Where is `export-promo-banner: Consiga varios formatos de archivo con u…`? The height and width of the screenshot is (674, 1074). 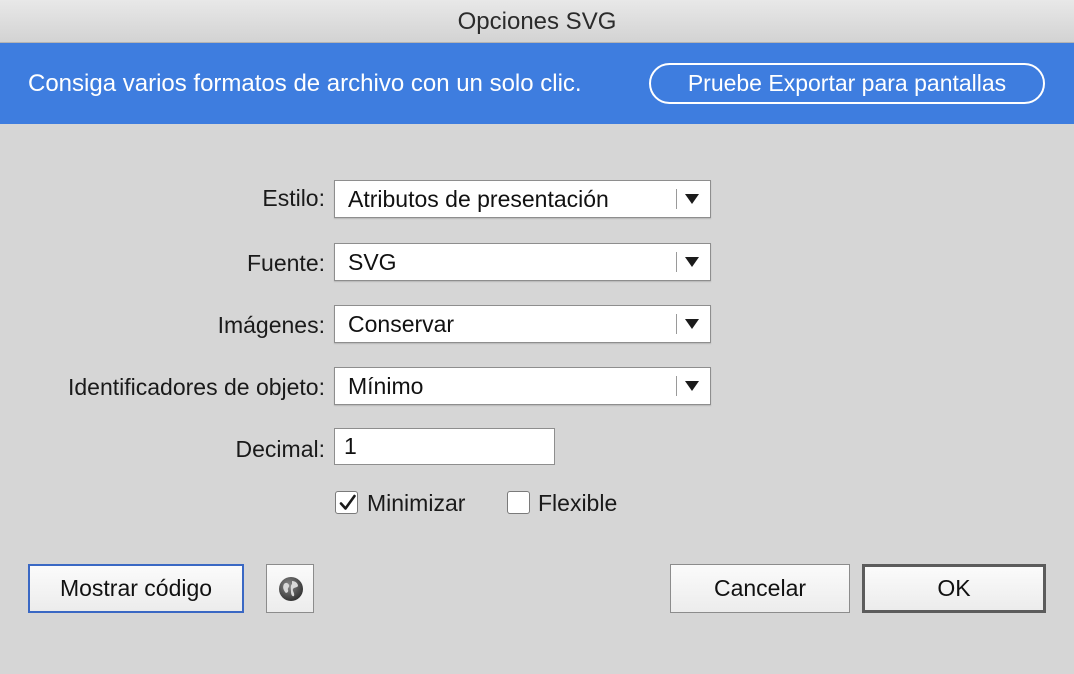
export-promo-banner: Consiga varios formatos de archivo con u… is located at coordinates (537, 83).